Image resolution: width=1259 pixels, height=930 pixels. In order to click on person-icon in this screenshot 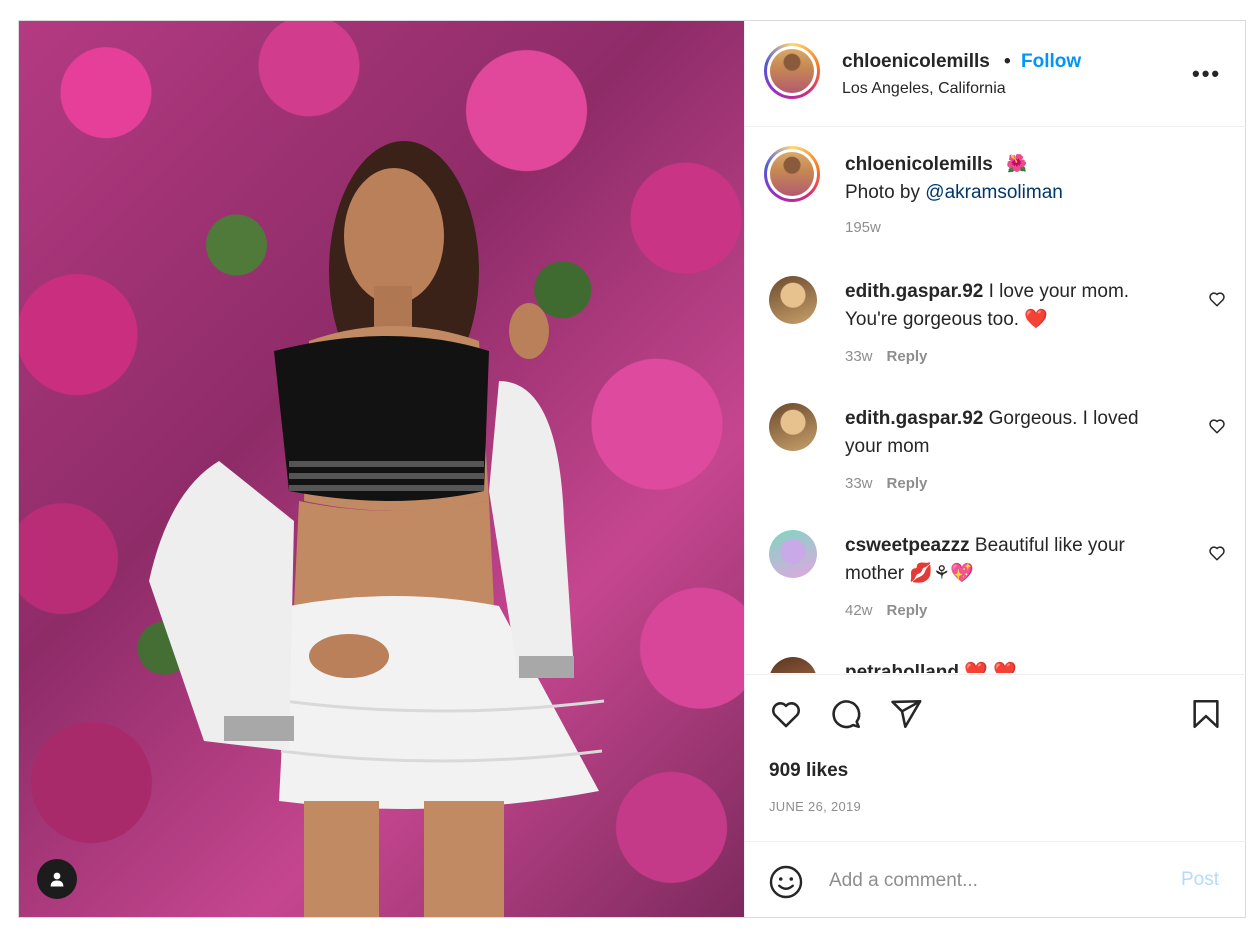, I will do `click(57, 879)`.